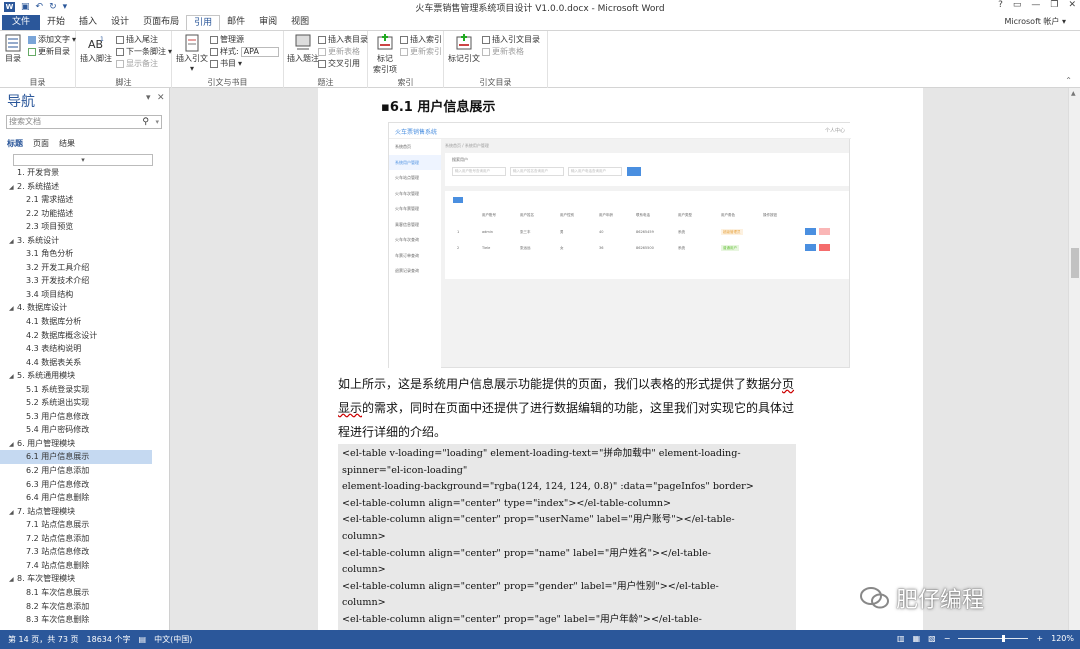 Image resolution: width=1080 pixels, height=649 pixels. What do you see at coordinates (173, 639) in the screenshot?
I see `language: 中文(中国)` at bounding box center [173, 639].